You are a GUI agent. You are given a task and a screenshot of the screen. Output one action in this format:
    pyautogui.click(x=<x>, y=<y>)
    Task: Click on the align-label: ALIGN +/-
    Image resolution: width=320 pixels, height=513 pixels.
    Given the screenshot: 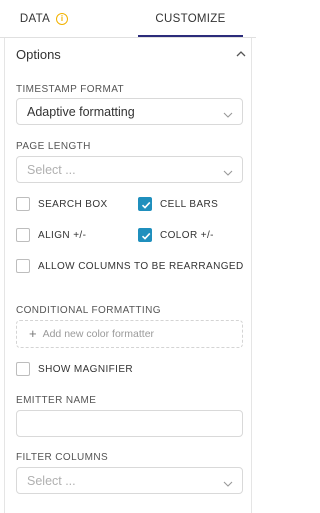 What is the action you would take?
    pyautogui.click(x=62, y=235)
    